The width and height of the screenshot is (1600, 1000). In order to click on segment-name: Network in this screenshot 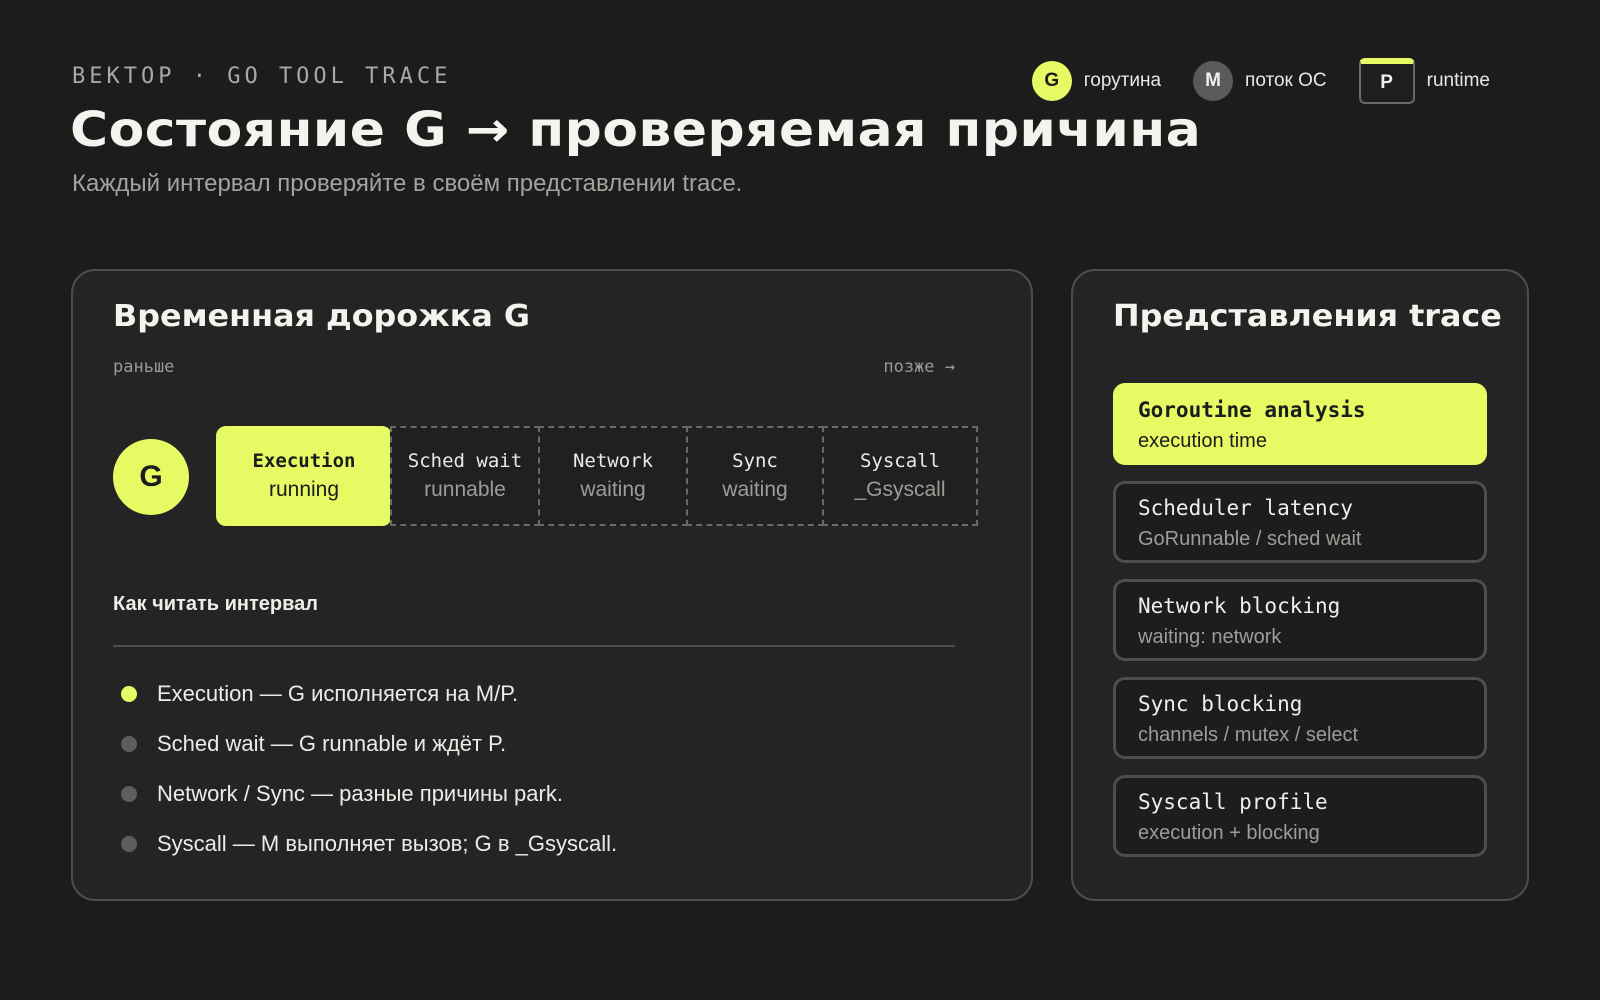, I will do `click(613, 461)`.